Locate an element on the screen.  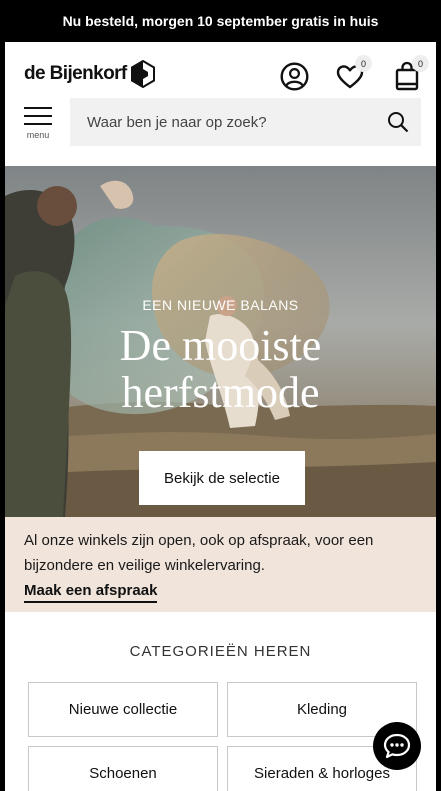
logo-text: de Bijenkorf is located at coordinates (75, 73).